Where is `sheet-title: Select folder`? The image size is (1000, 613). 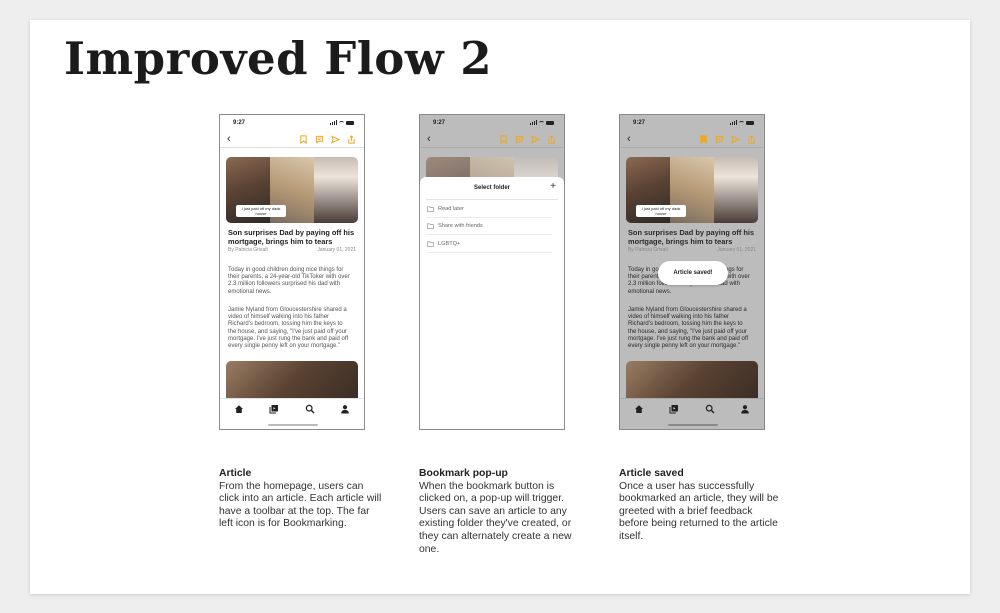 sheet-title: Select folder is located at coordinates (491, 188).